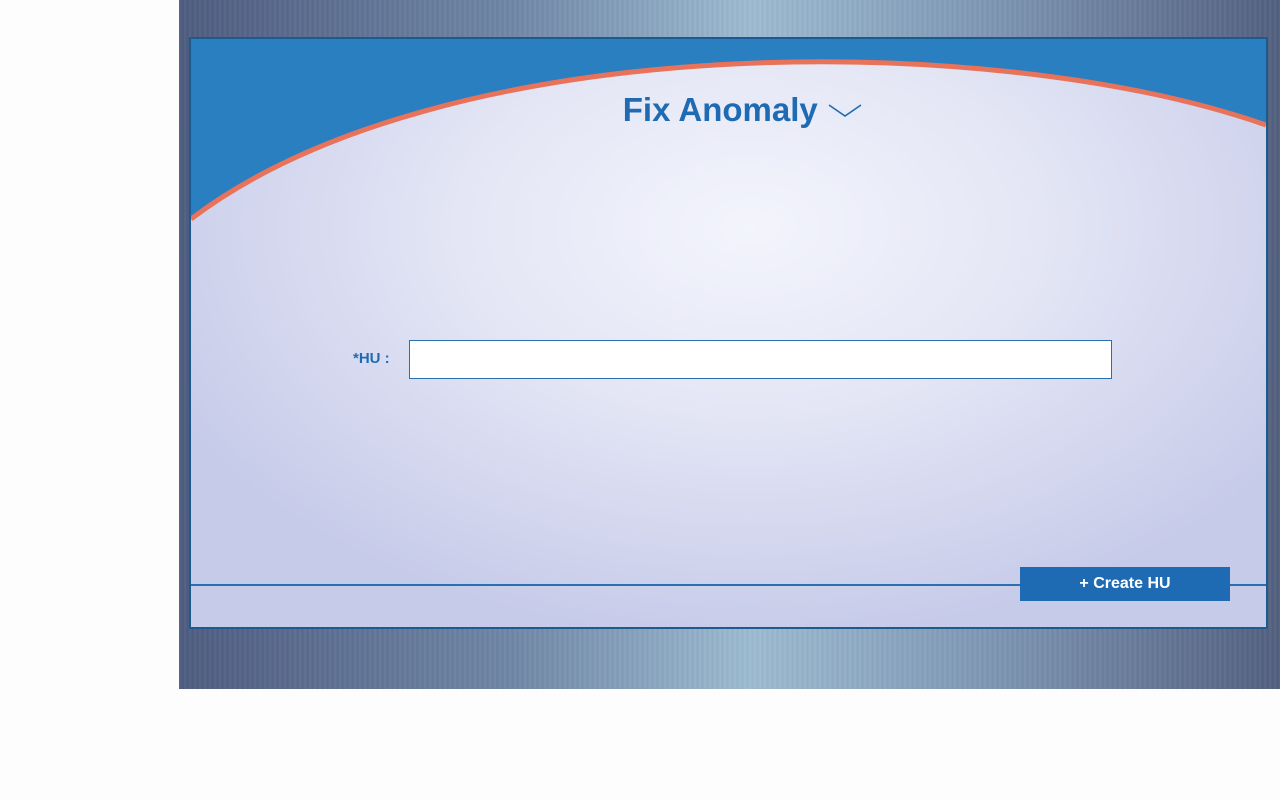 This screenshot has height=800, width=1280. Describe the element at coordinates (1125, 584) in the screenshot. I see `create-hu-button: + Create HU` at that location.